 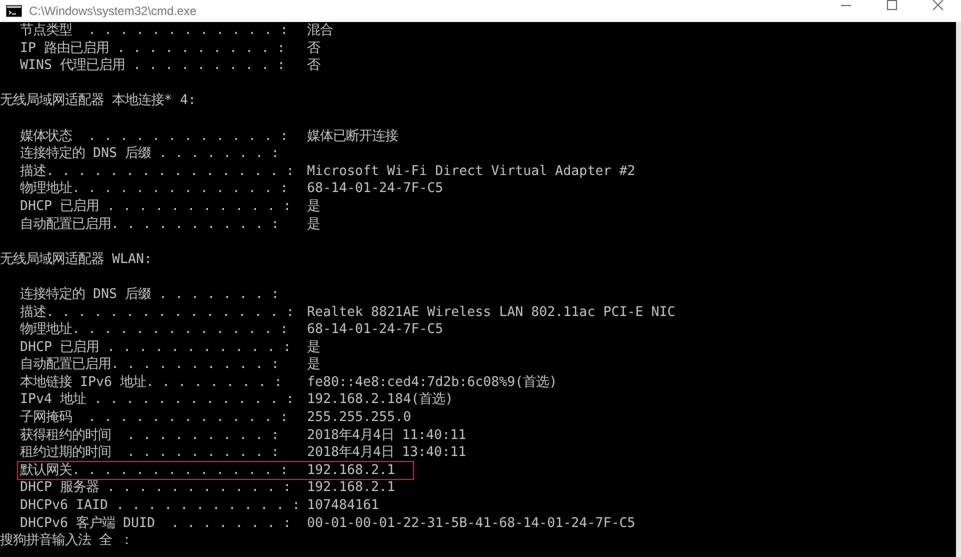 What do you see at coordinates (155, 471) in the screenshot?
I see `field-label: 默认网关. . . . . . . . . . . . . :` at bounding box center [155, 471].